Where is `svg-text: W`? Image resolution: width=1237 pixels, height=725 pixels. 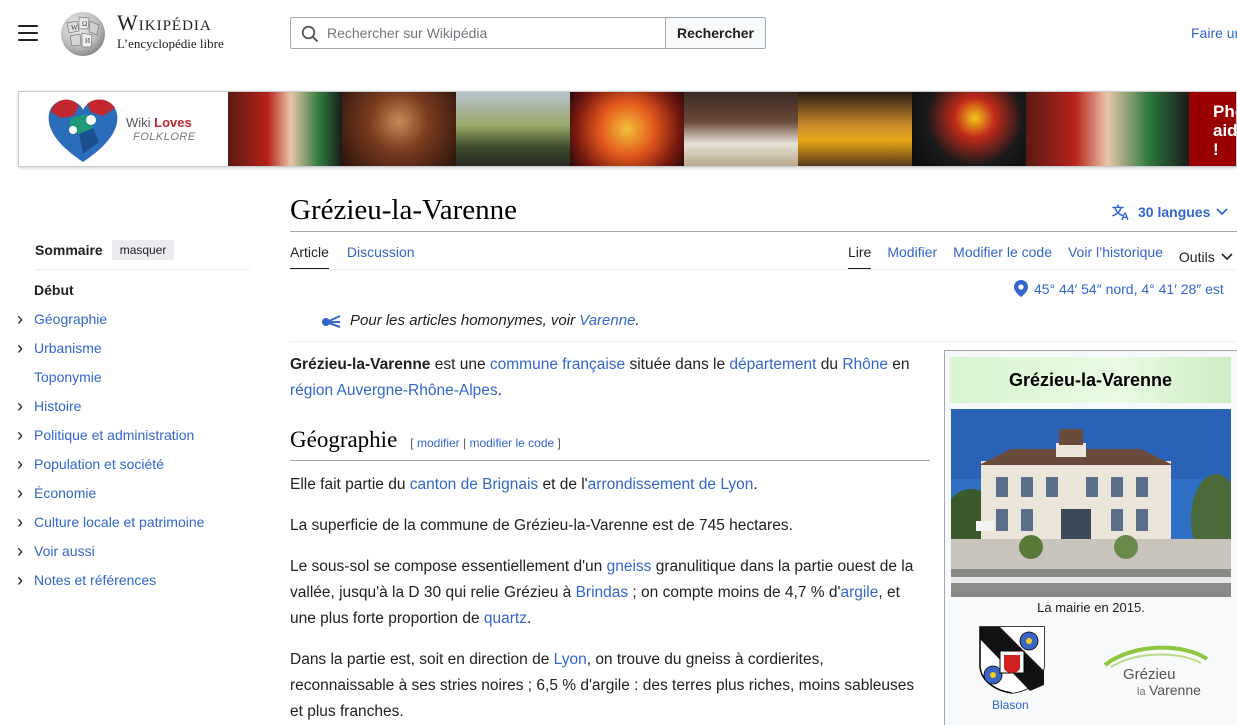 svg-text: W is located at coordinates (74, 28).